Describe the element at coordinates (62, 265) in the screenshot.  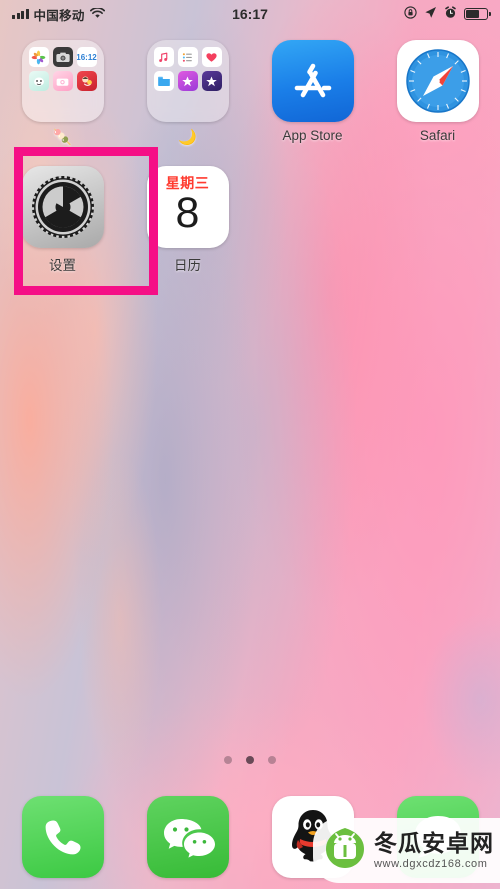
I see `settings-label: 设置` at that location.